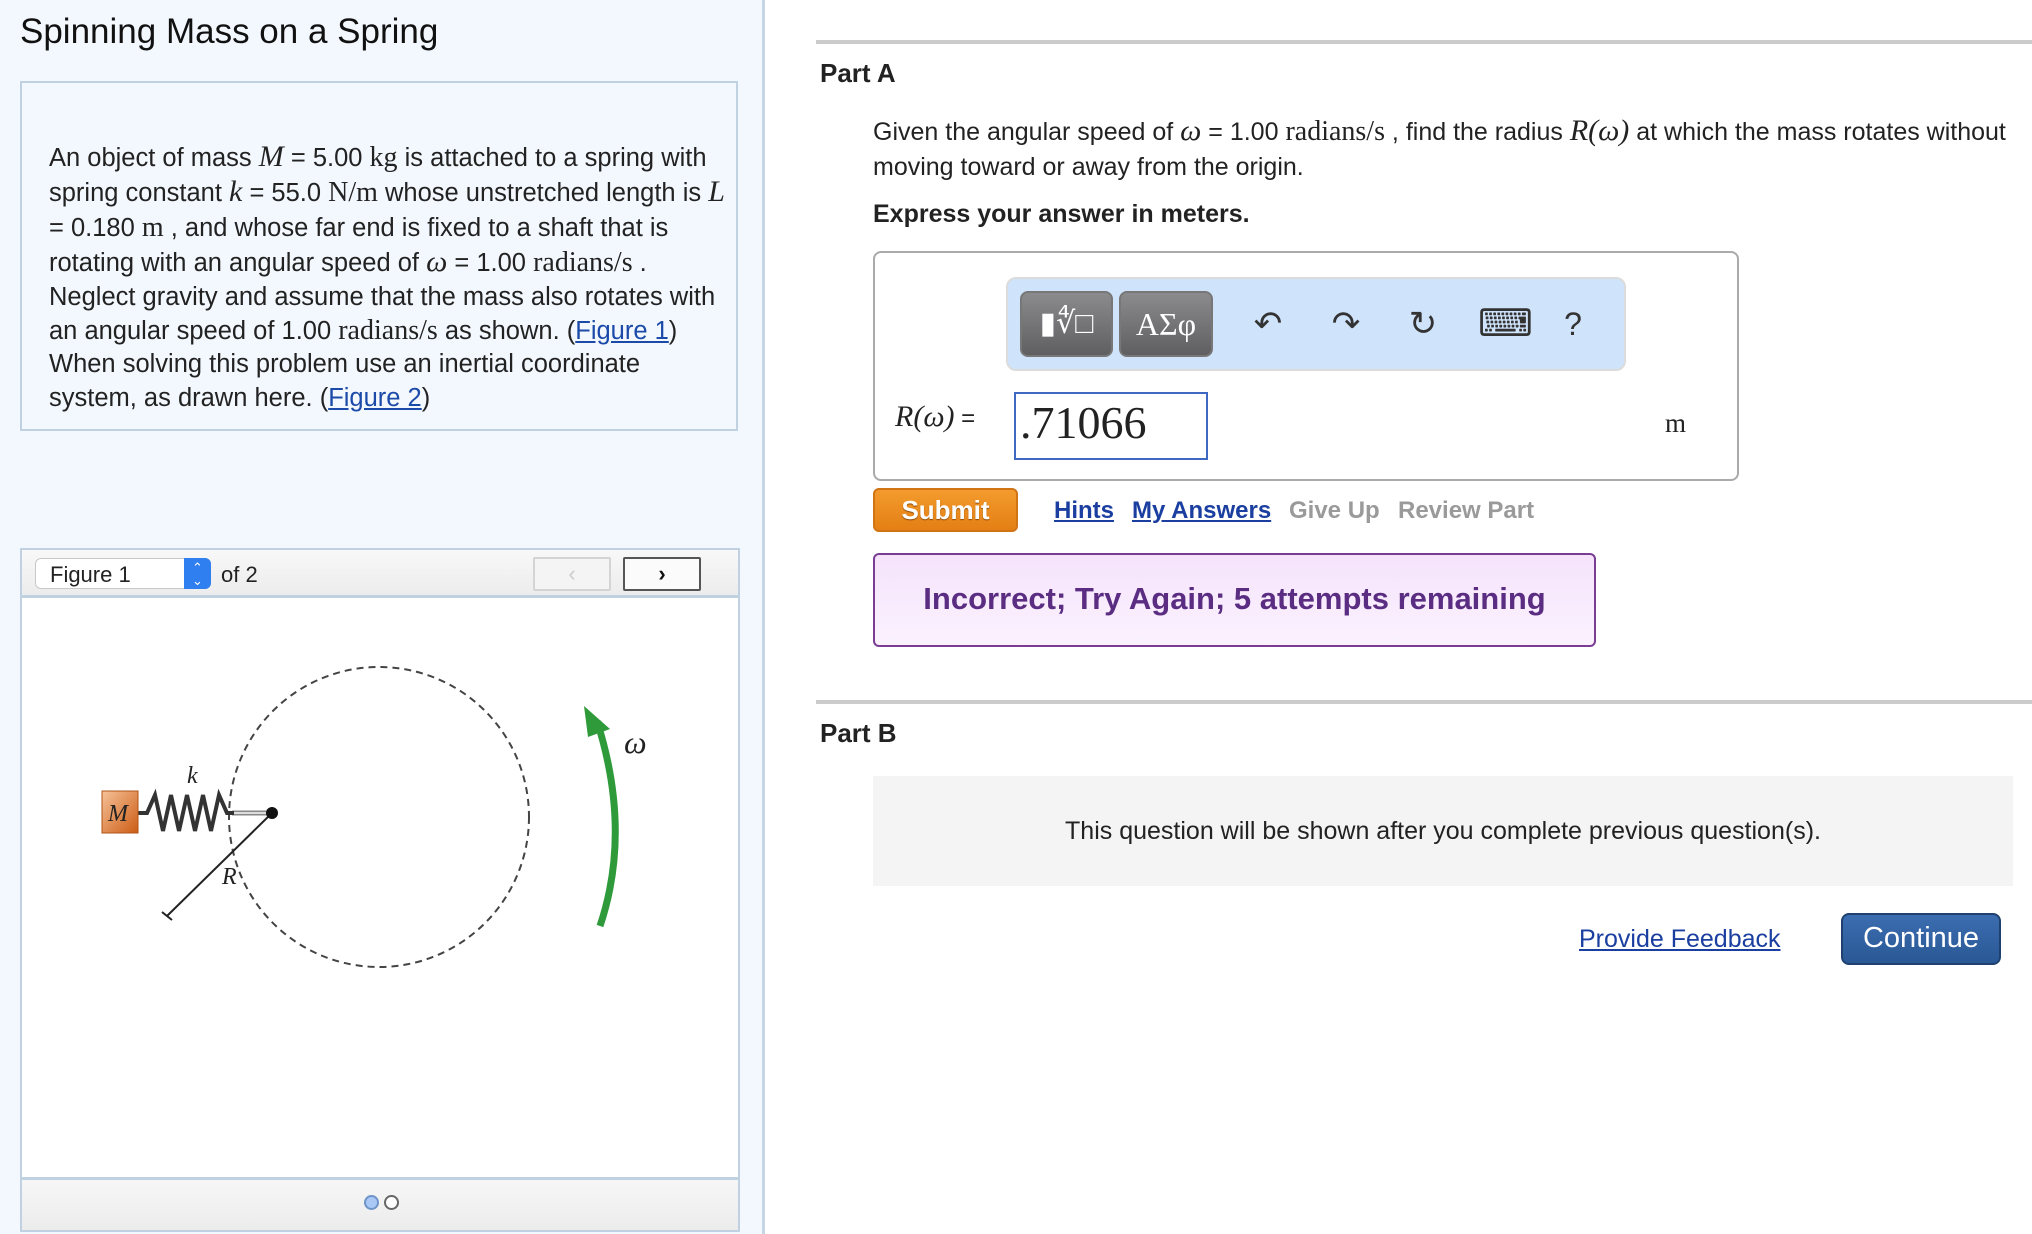 This screenshot has width=2032, height=1234. Describe the element at coordinates (606, 823) in the screenshot. I see `omega-arrow` at that location.